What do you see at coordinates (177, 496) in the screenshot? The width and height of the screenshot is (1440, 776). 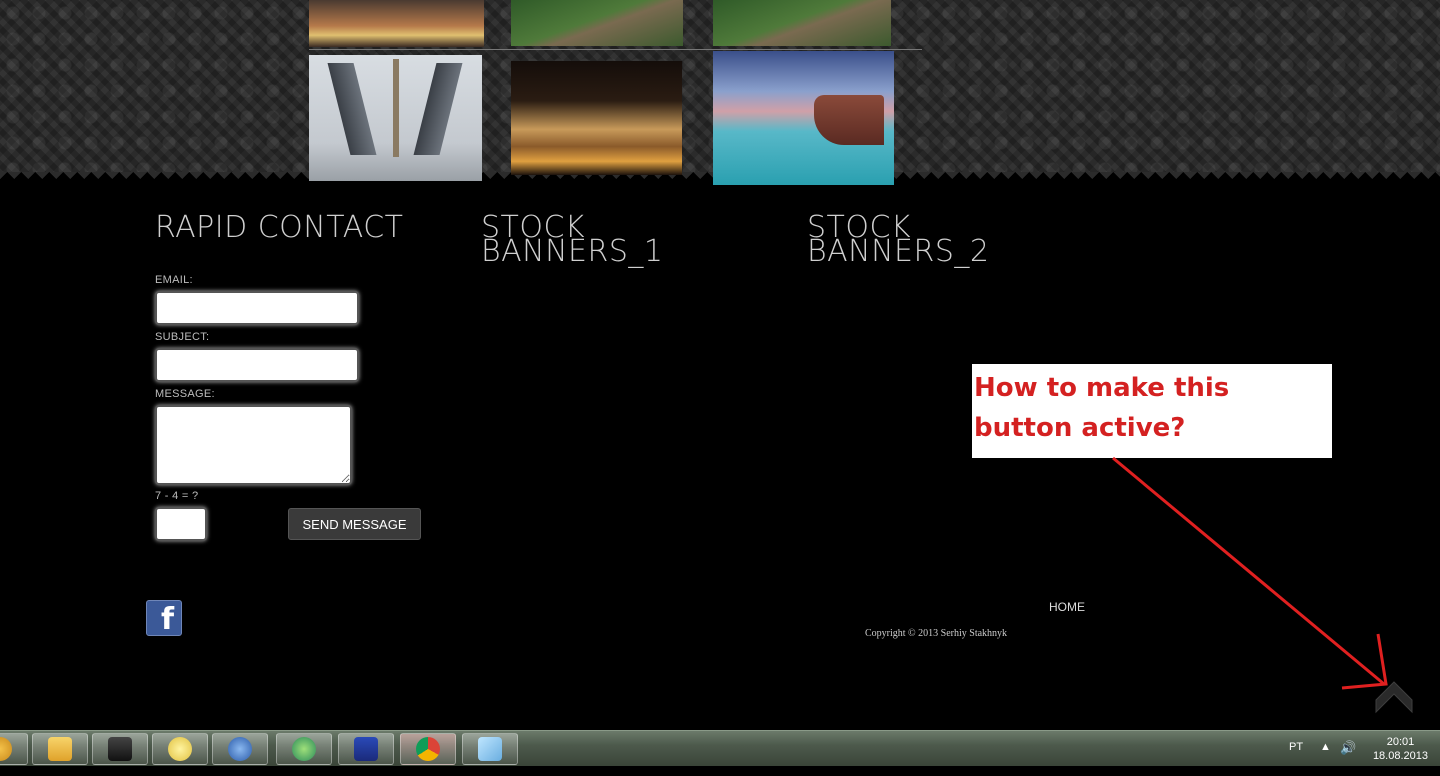 I see `captcha-label: 7 - 4 = ?` at bounding box center [177, 496].